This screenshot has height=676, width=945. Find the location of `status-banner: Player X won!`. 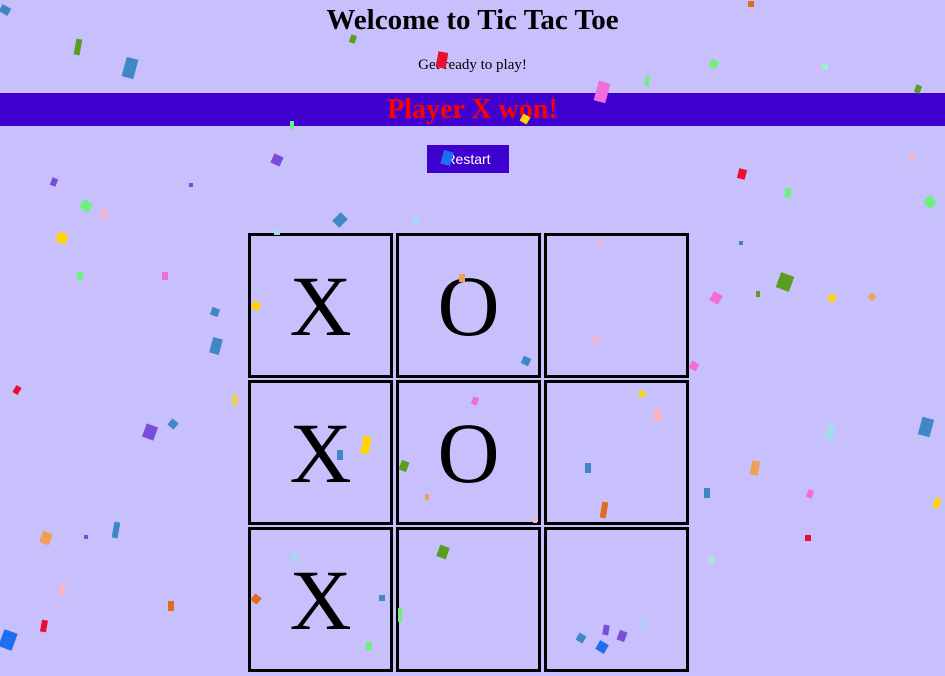

status-banner: Player X won! is located at coordinates (472, 109).